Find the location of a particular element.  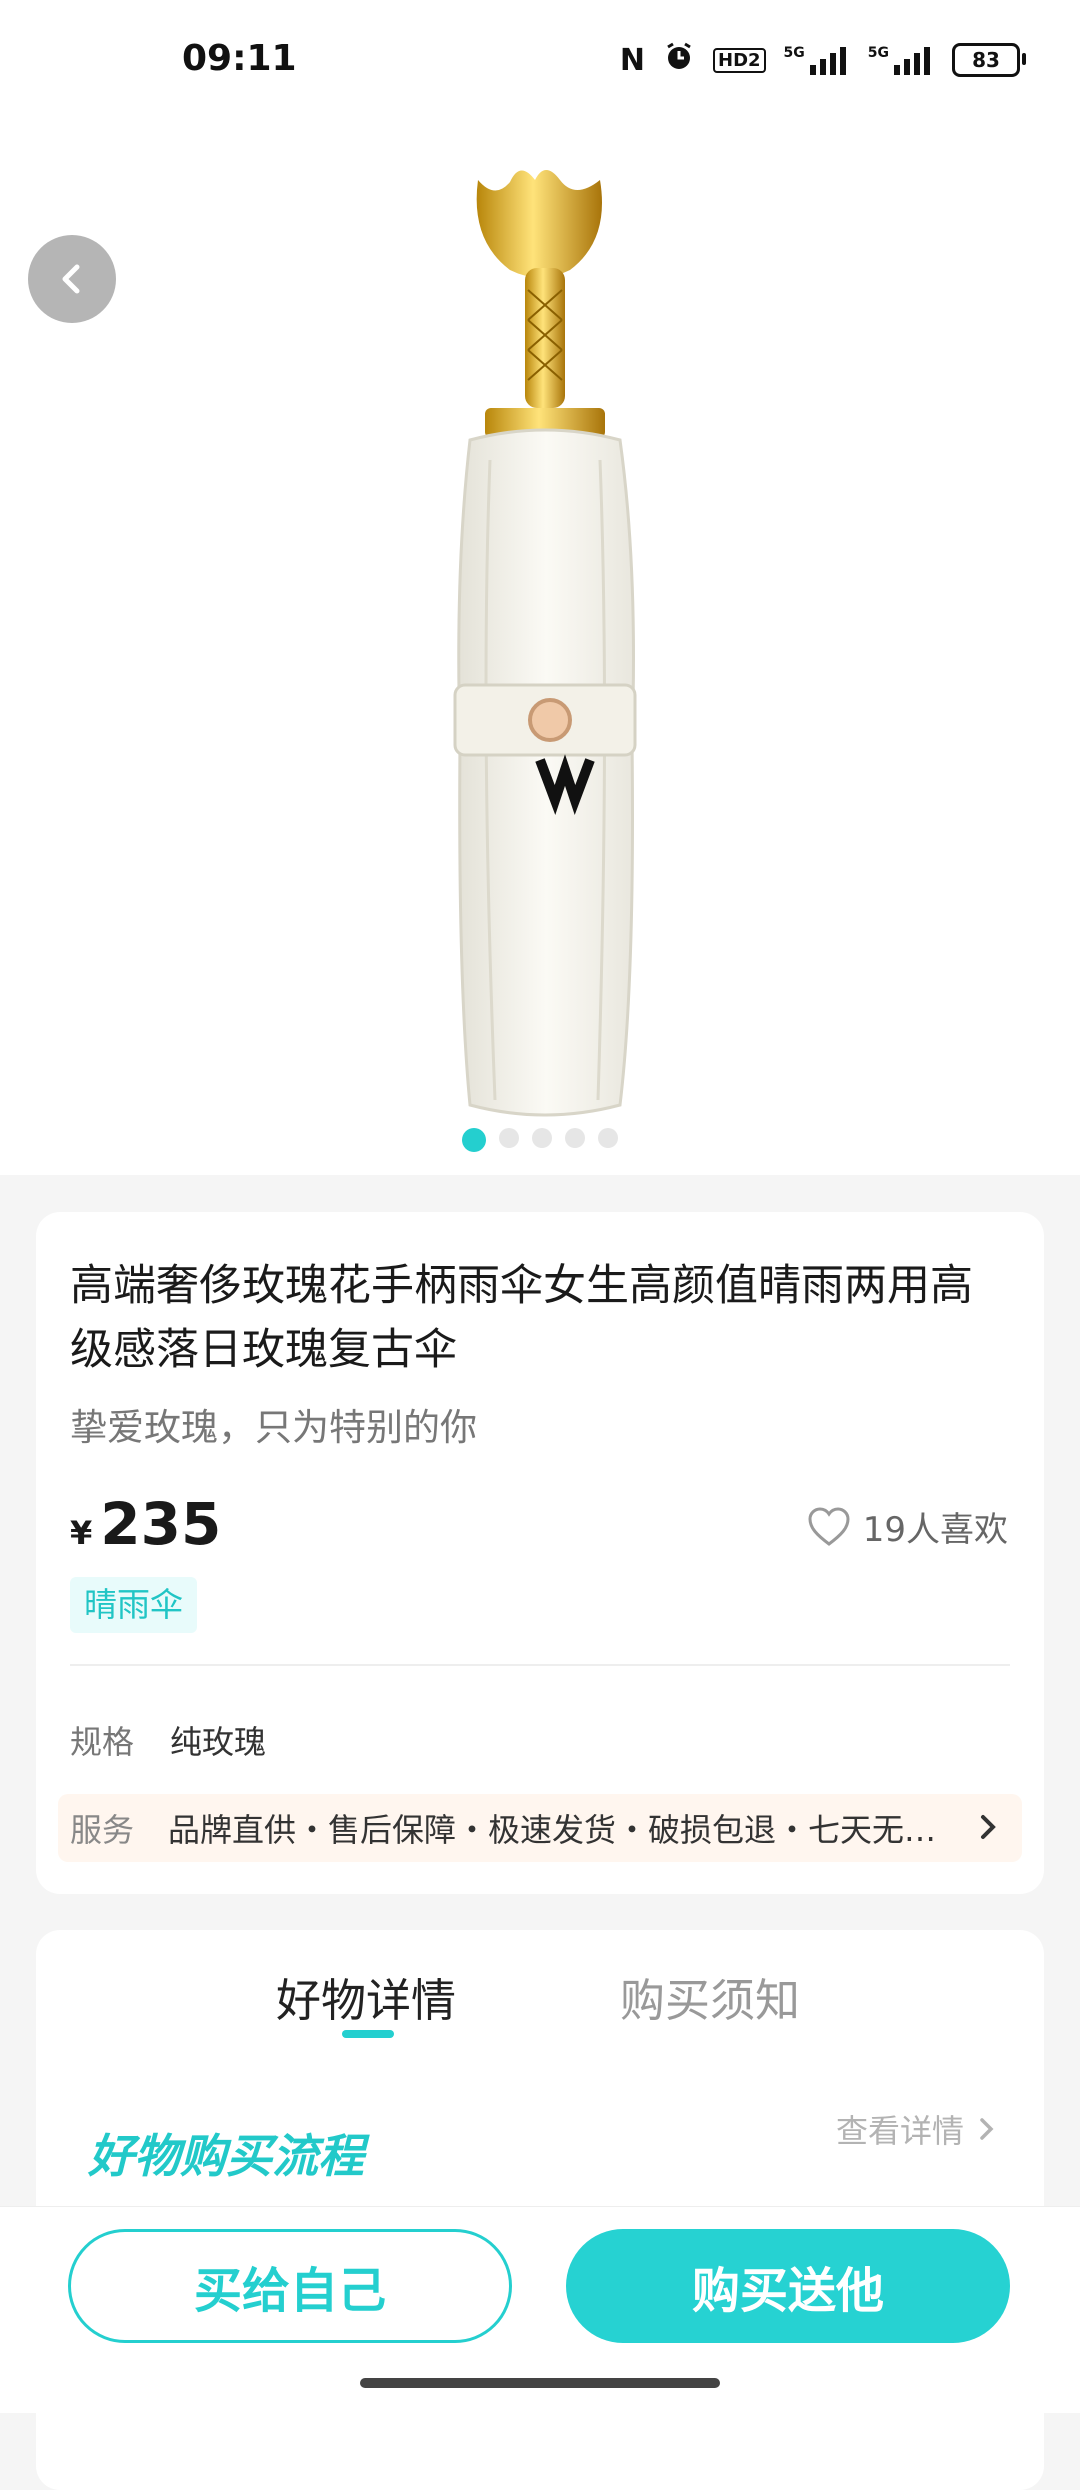

price: ¥ 235 is located at coordinates (145, 1524).